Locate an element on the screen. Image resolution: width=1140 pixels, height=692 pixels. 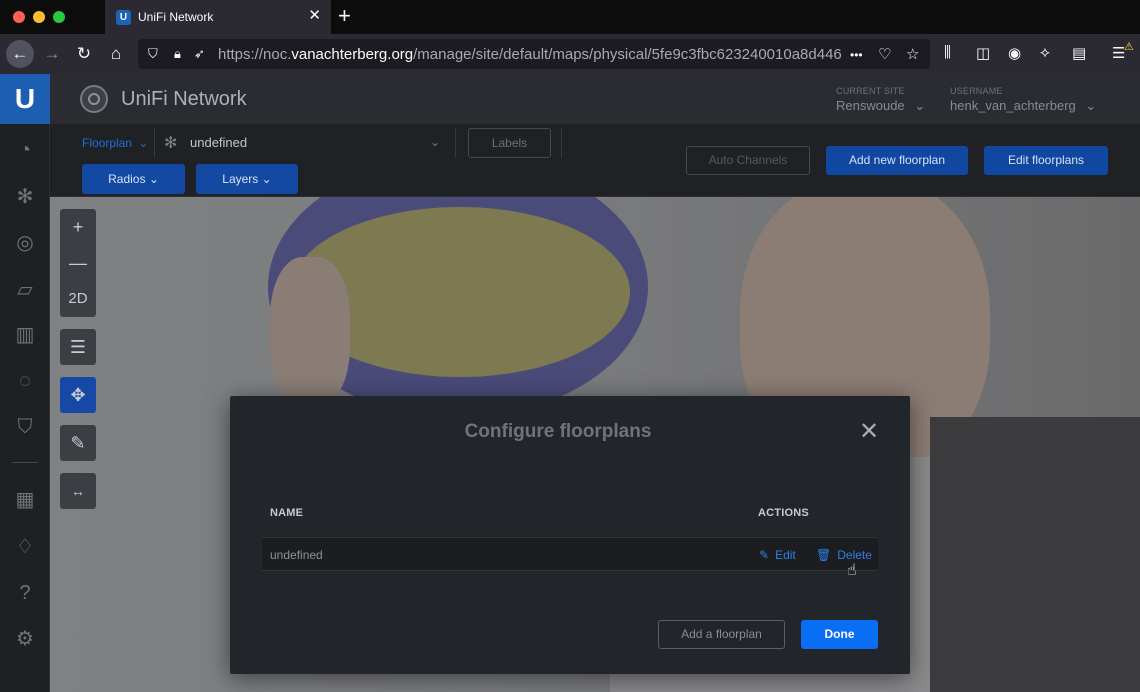
unifi-circle-logo-icon is located at coordinates (94, 99).